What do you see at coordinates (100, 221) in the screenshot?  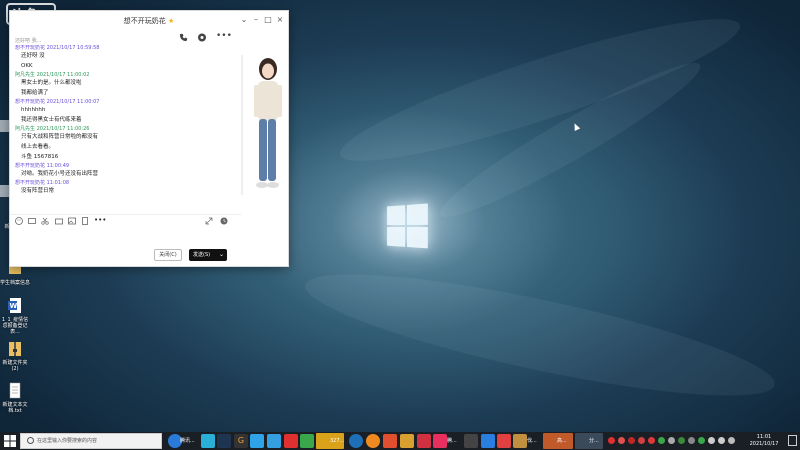 I see `more-tools-icon: •••` at bounding box center [100, 221].